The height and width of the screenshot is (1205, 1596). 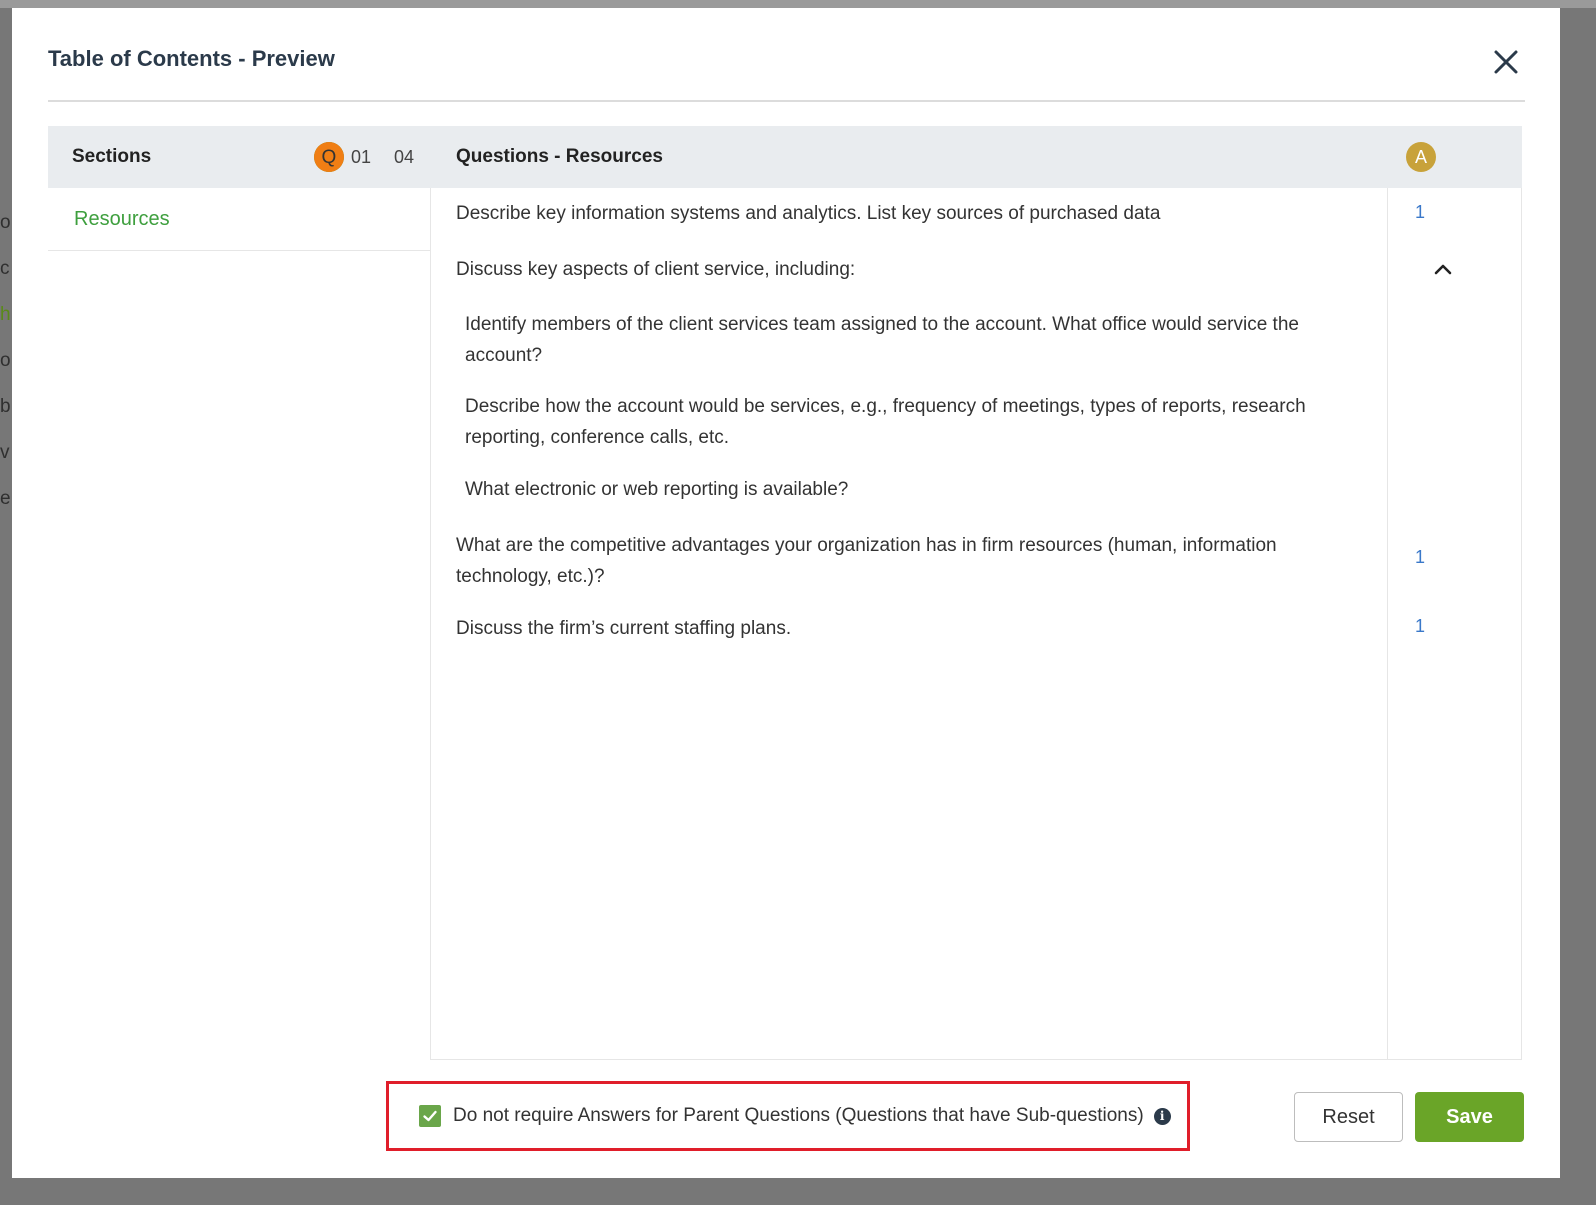 What do you see at coordinates (786, 101) in the screenshot?
I see `title-divider` at bounding box center [786, 101].